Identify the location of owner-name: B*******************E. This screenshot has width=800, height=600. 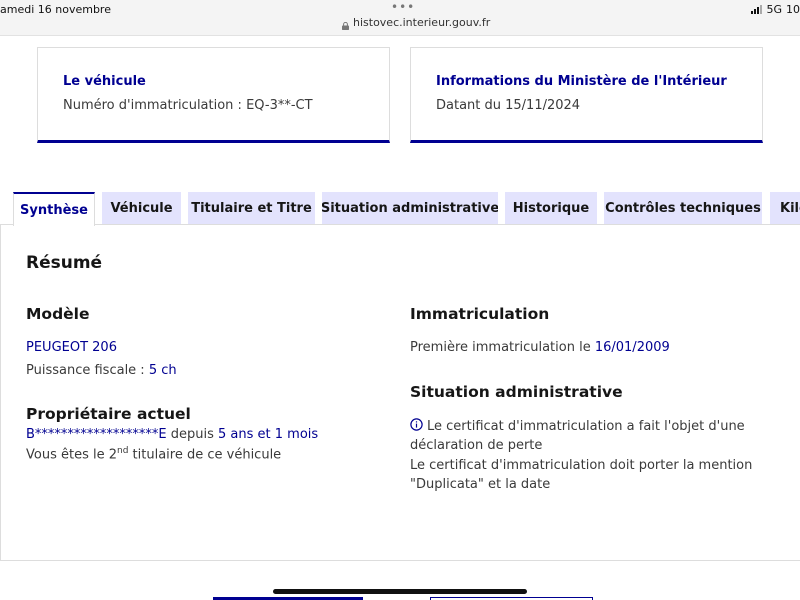
(96, 434).